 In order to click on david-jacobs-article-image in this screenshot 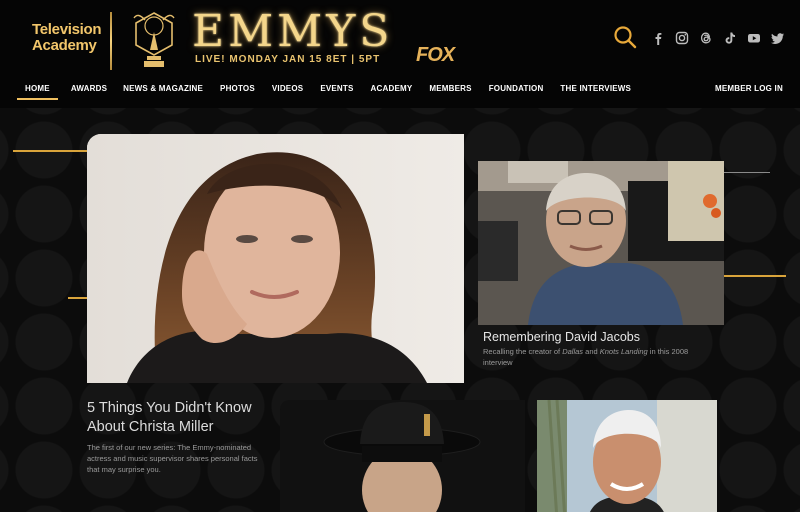, I will do `click(601, 243)`.